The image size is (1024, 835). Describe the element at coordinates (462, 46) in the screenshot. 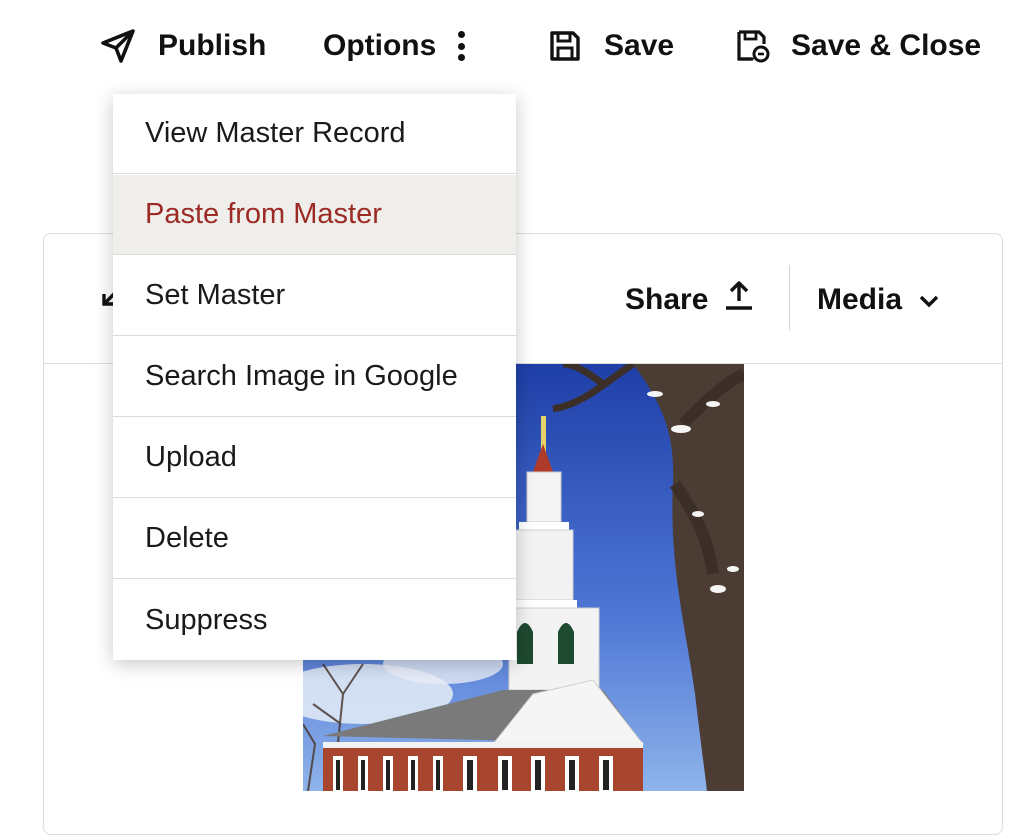

I see `kebab-icon` at that location.